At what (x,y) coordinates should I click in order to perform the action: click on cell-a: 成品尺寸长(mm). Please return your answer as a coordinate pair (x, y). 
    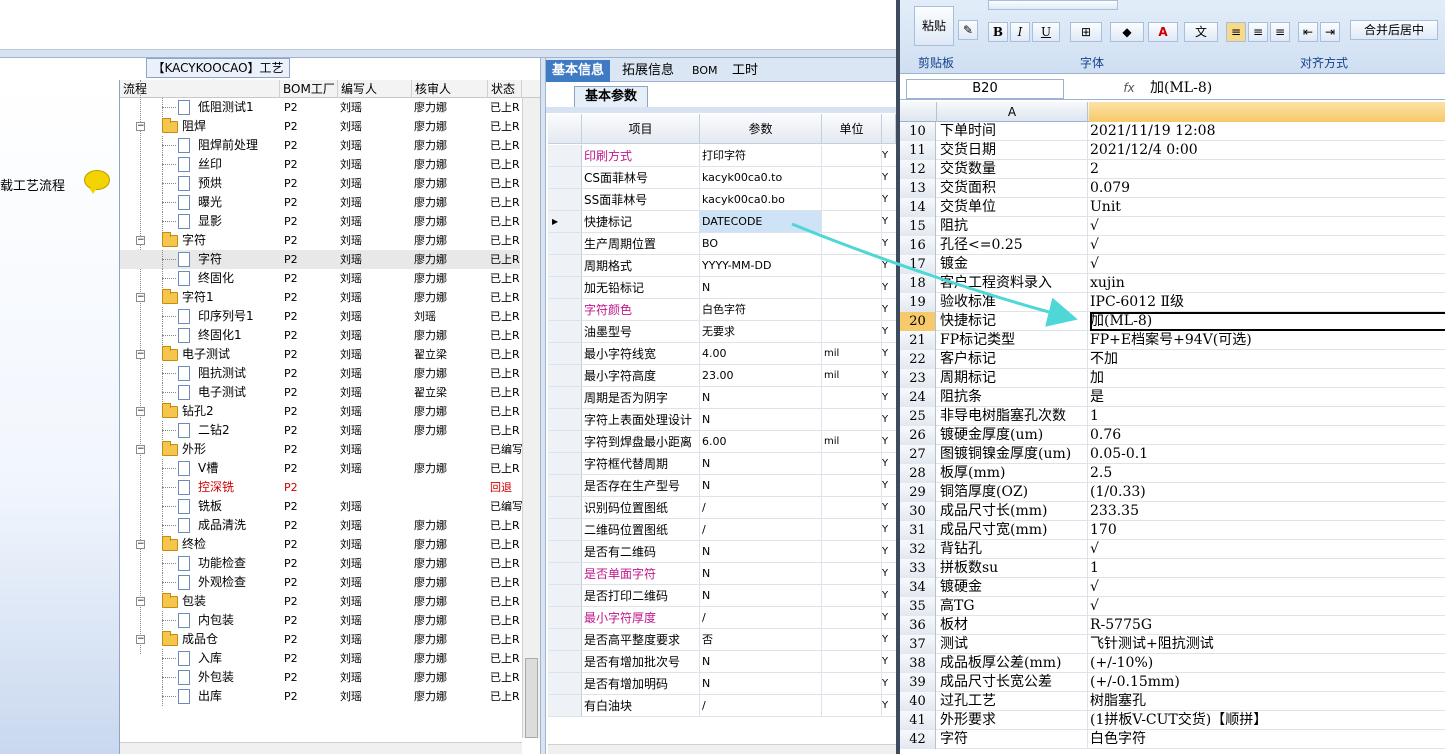
    Looking at the image, I should click on (1014, 511).